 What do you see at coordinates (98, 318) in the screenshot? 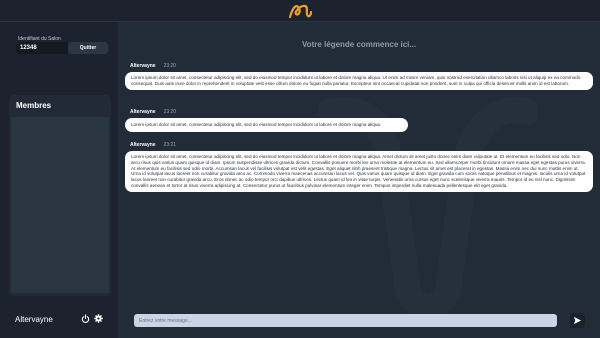
I see `gear-icon` at bounding box center [98, 318].